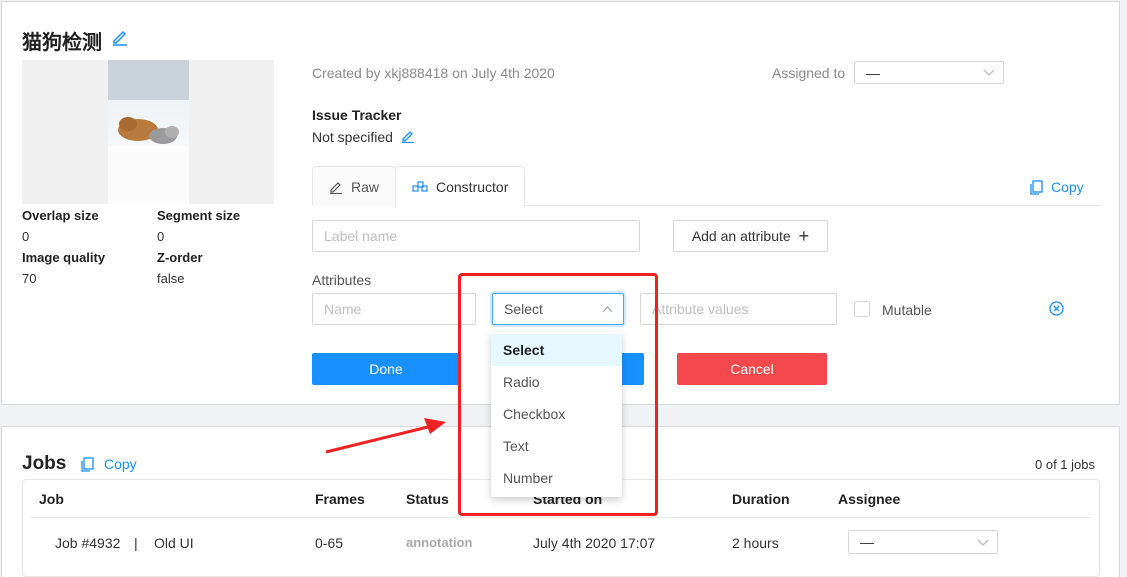 The image size is (1127, 577). I want to click on preview-image, so click(148, 132).